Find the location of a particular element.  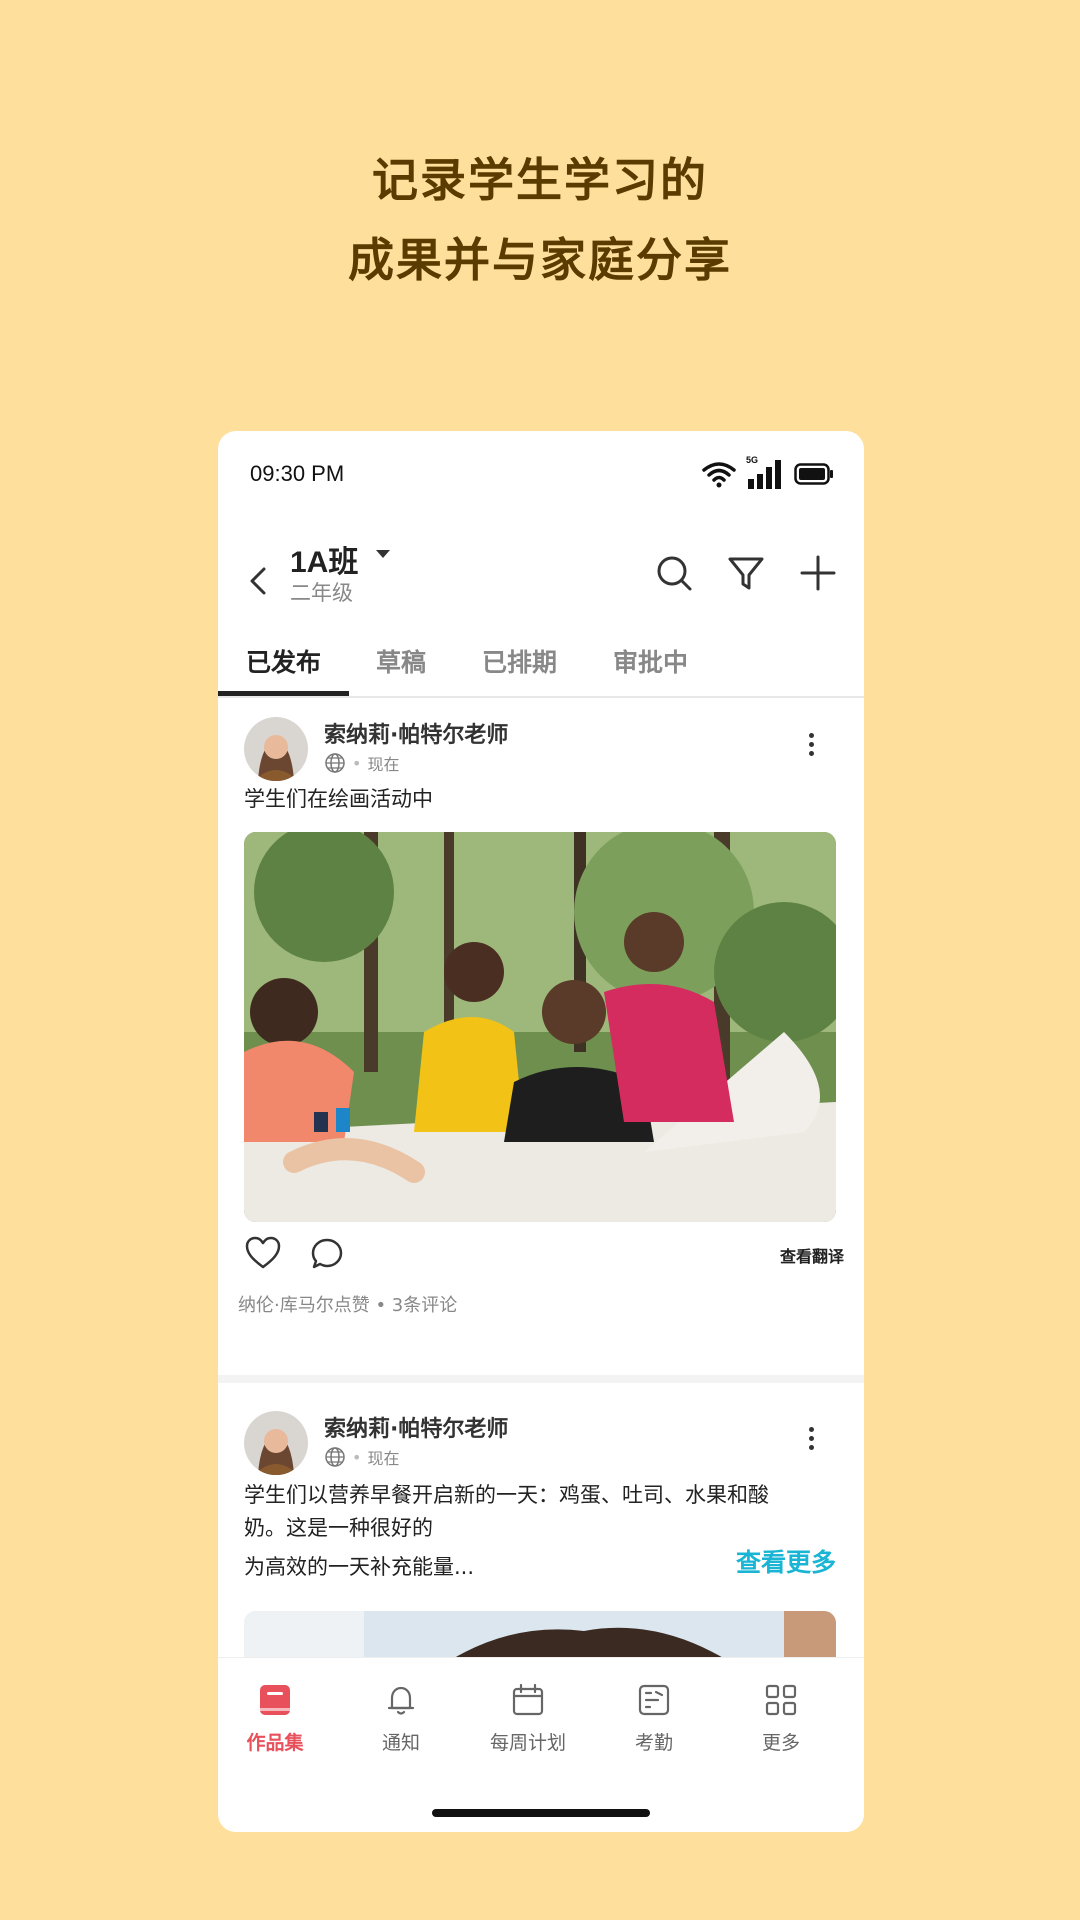

back-arrow-icon is located at coordinates (260, 581).